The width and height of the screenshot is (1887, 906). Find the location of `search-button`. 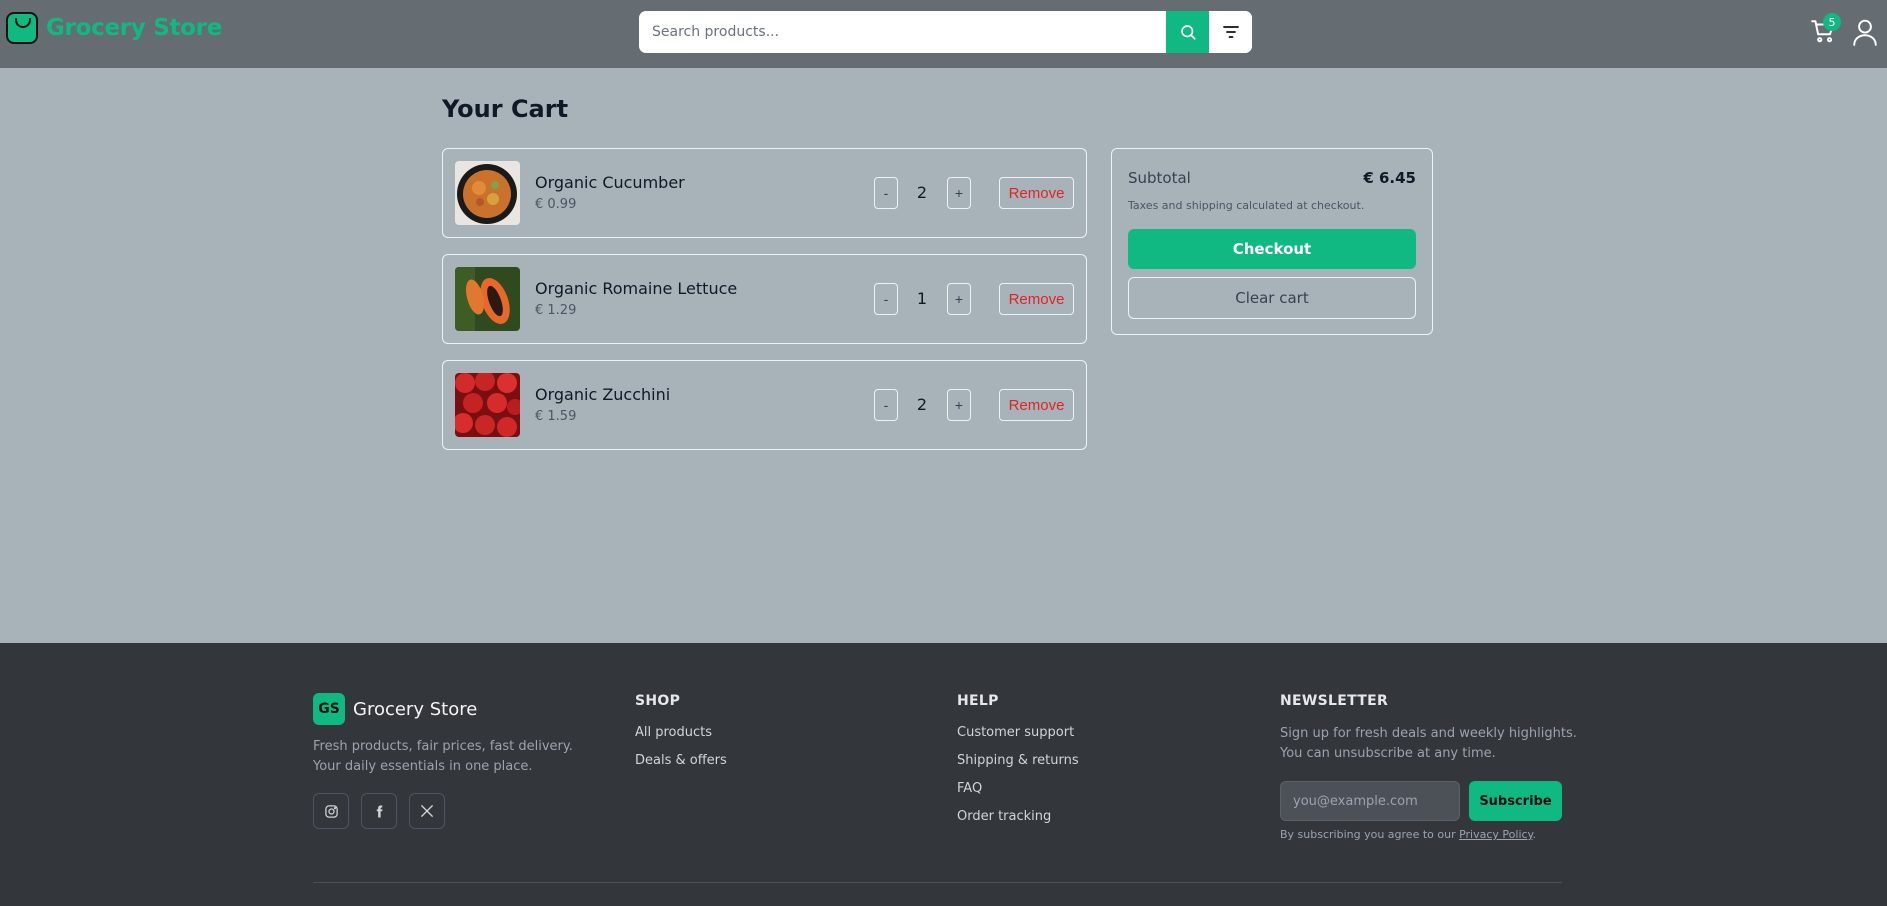

search-button is located at coordinates (1187, 32).